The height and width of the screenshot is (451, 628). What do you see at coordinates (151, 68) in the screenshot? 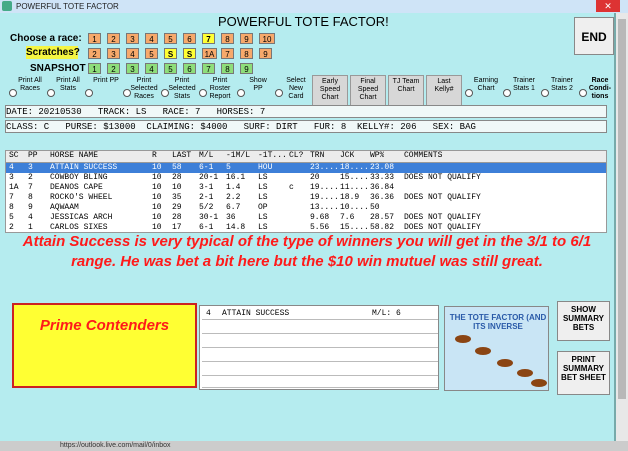
I see `snapshot-button-4: 4` at bounding box center [151, 68].